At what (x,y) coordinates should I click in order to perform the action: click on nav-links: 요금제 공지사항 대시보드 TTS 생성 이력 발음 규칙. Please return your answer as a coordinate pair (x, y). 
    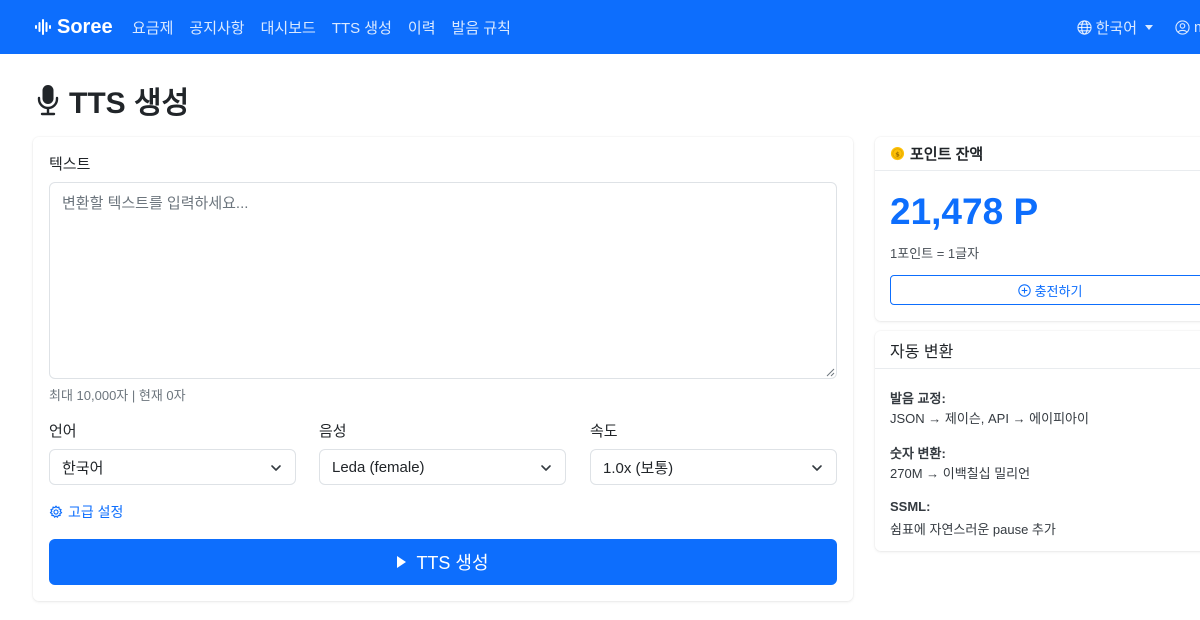
    Looking at the image, I should click on (329, 27).